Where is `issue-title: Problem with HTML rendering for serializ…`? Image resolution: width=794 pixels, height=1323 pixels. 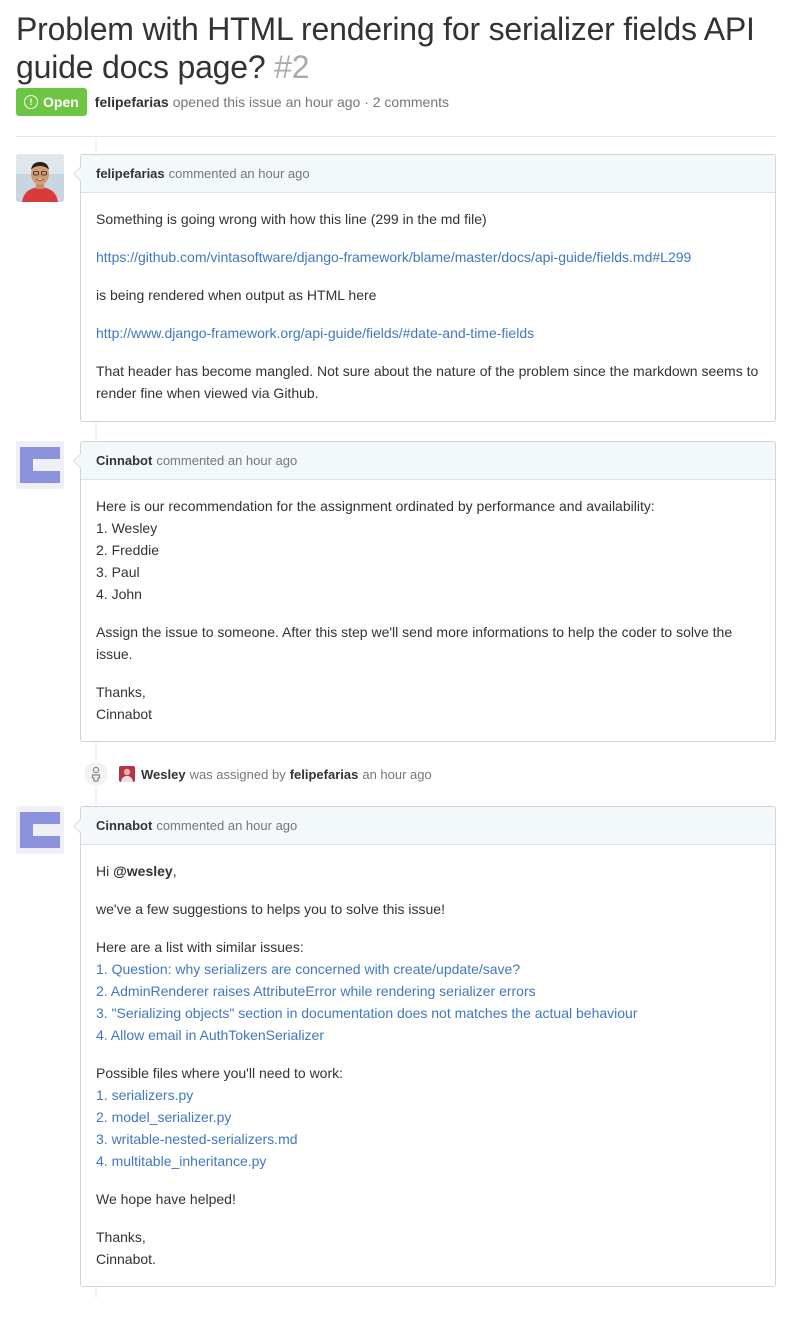
issue-title: Problem with HTML rendering for serializ… is located at coordinates (401, 48).